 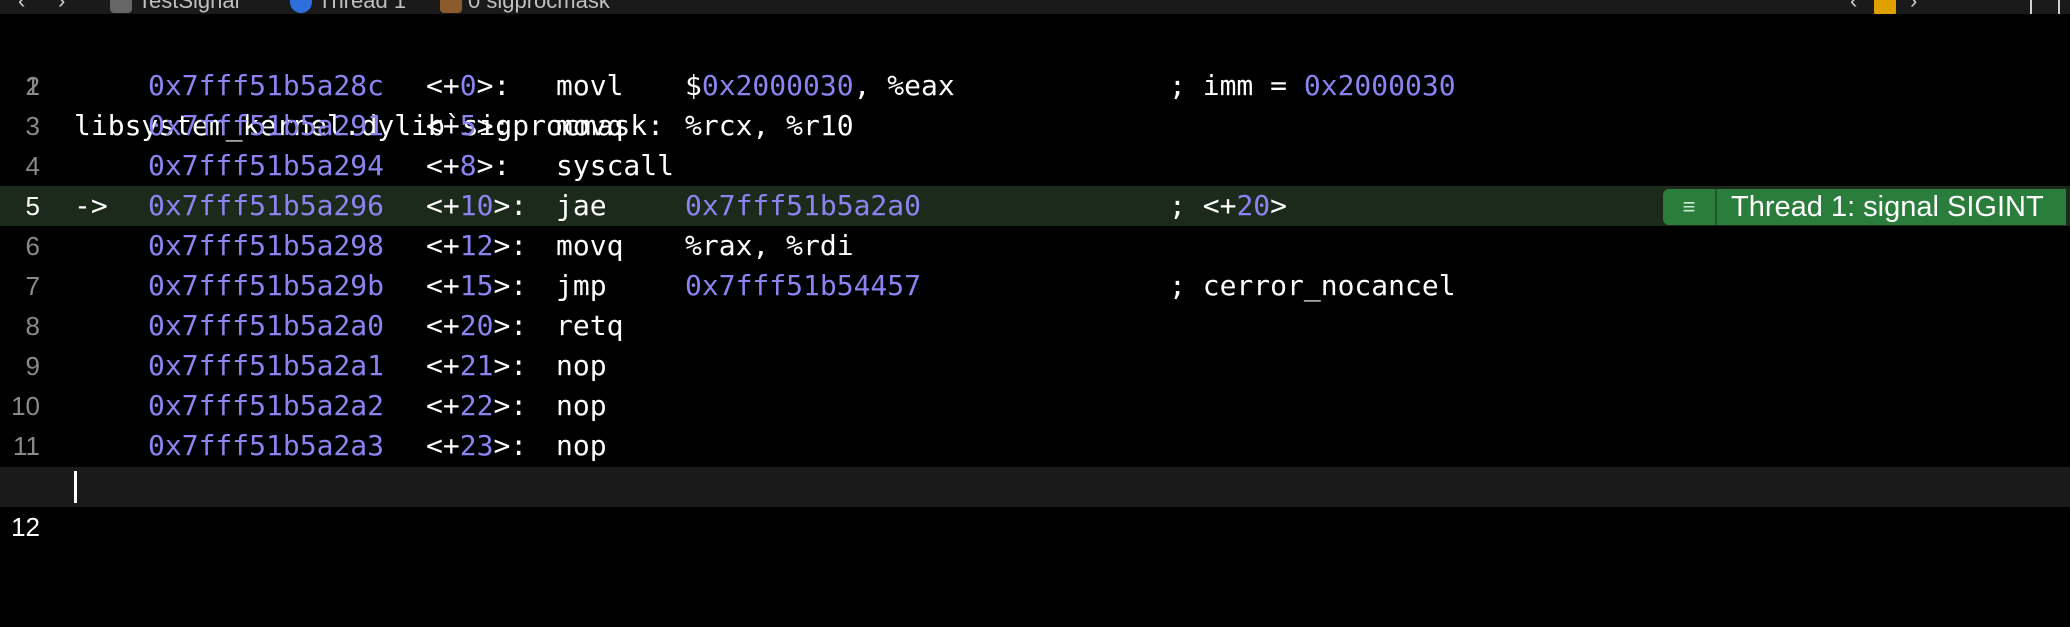 I want to click on instruction-operands: 0x7fff51b5a2a0, so click(x=803, y=206).